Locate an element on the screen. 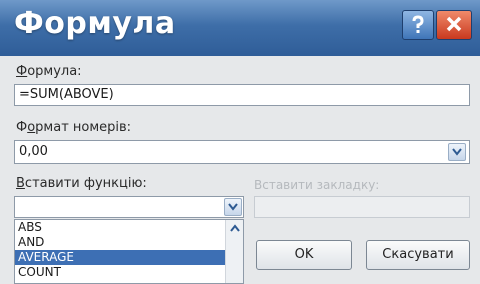 The image size is (480, 284). number-format-label: Формат номерів: is located at coordinates (74, 127).